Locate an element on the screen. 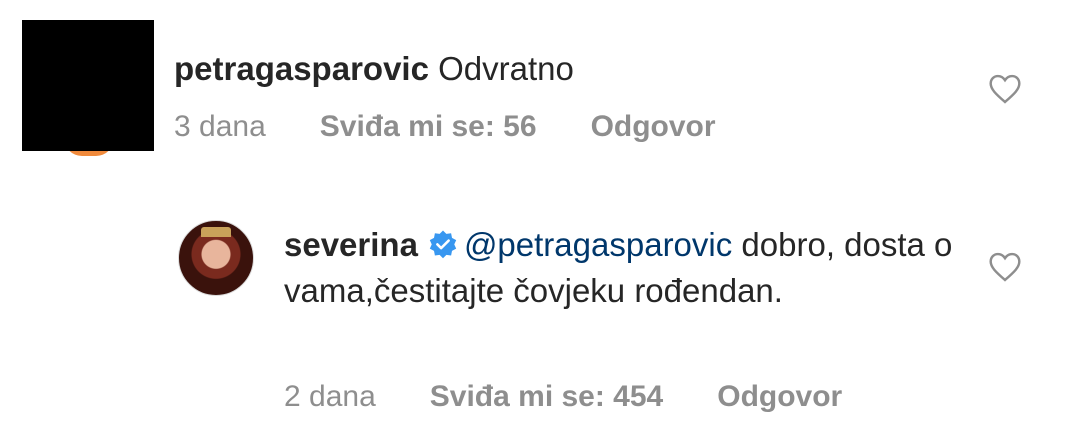 The width and height of the screenshot is (1080, 430). comment-text: petragasparovic Odvratno is located at coordinates (374, 69).